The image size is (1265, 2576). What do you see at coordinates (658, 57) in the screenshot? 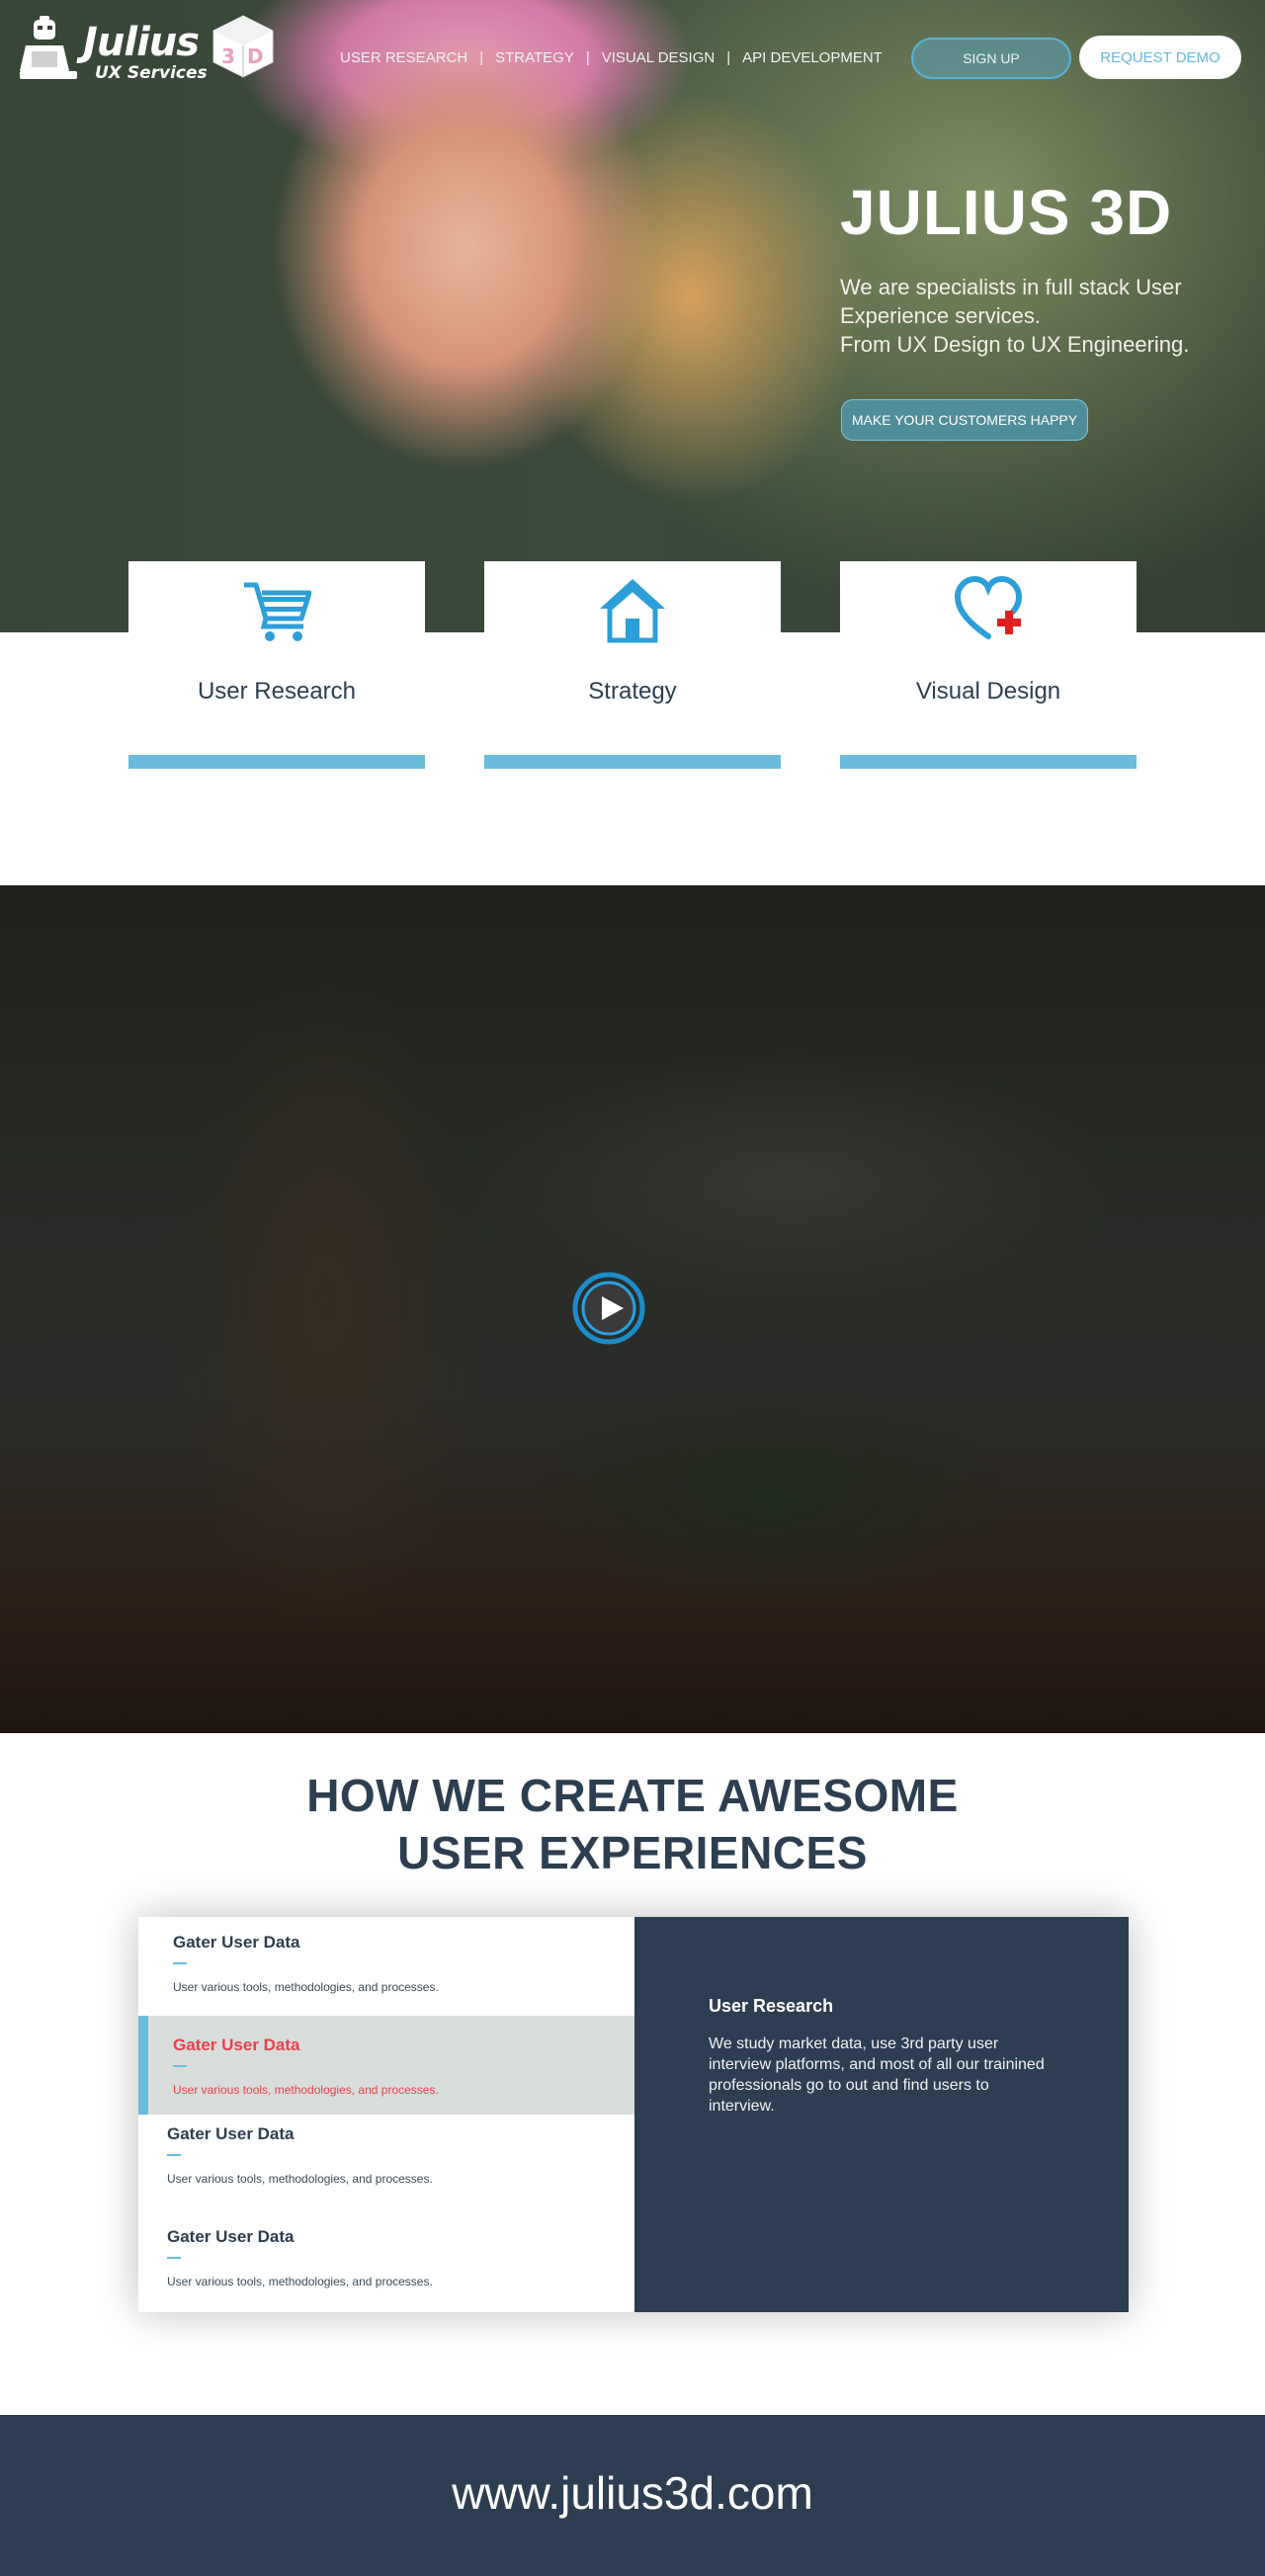
I see `nav-item-visual-design: VISUAL DESIGN` at bounding box center [658, 57].